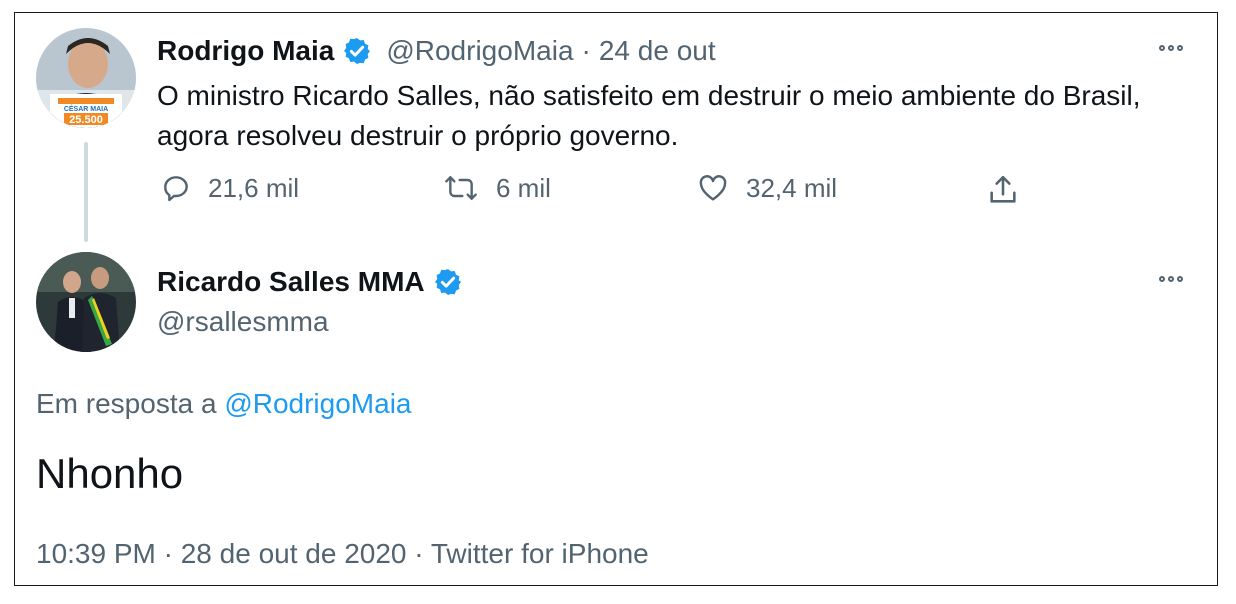 The width and height of the screenshot is (1236, 604). I want to click on share-button, so click(1003, 190).